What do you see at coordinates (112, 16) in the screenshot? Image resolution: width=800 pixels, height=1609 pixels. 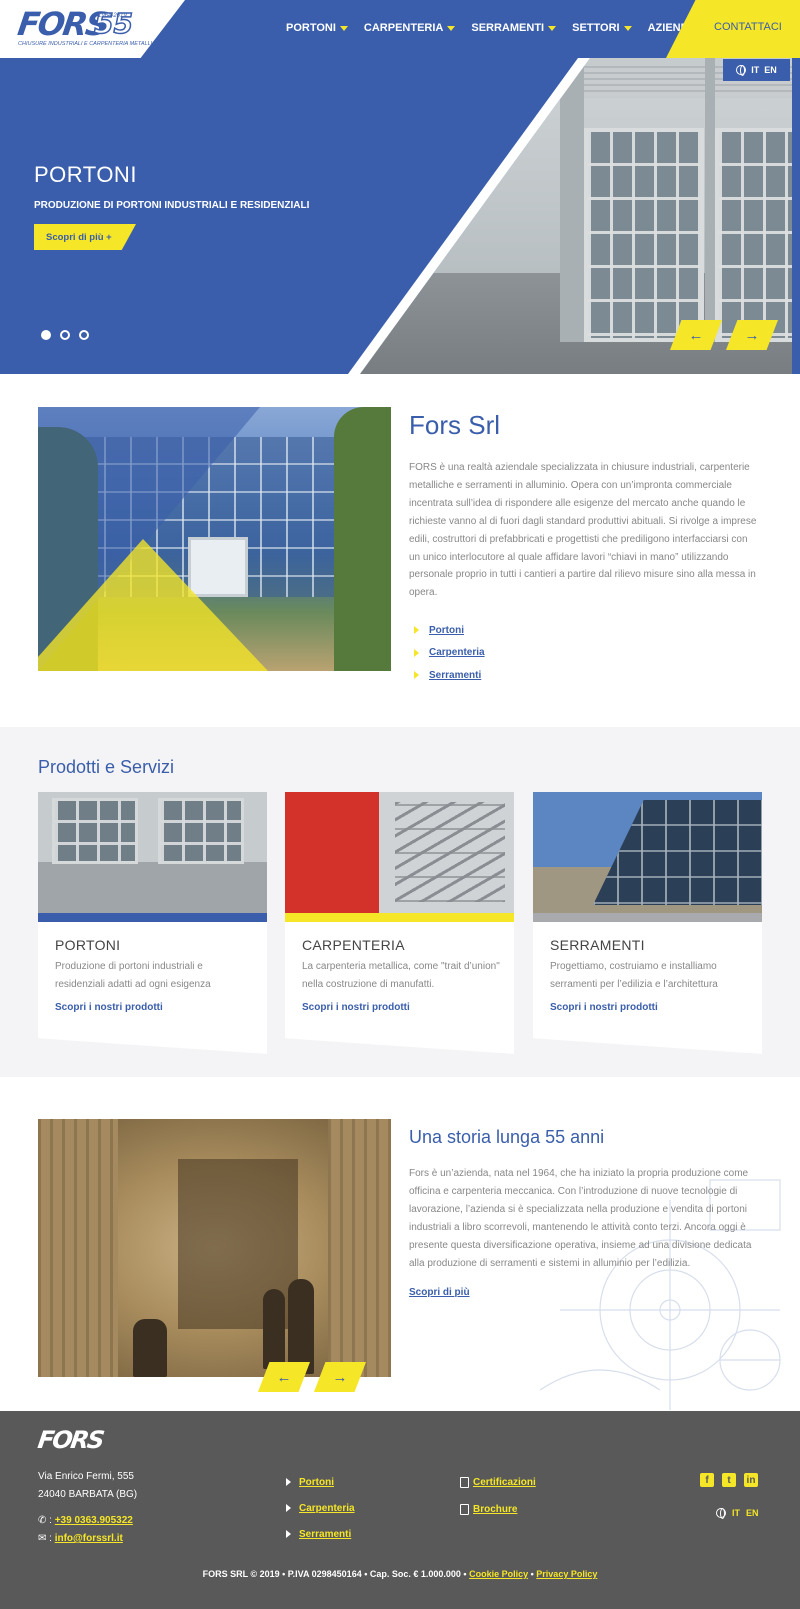 I see `logo-years: 1964-2019` at bounding box center [112, 16].